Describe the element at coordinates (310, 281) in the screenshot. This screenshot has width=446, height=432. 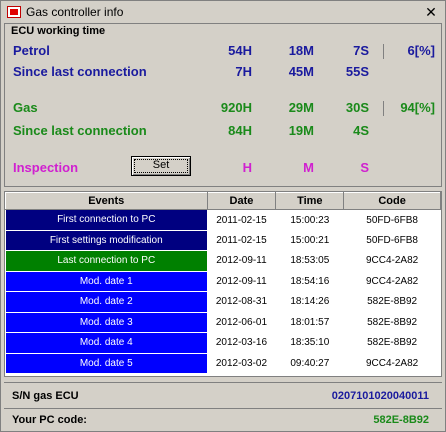
I see `time-cell: 18:54:16` at that location.